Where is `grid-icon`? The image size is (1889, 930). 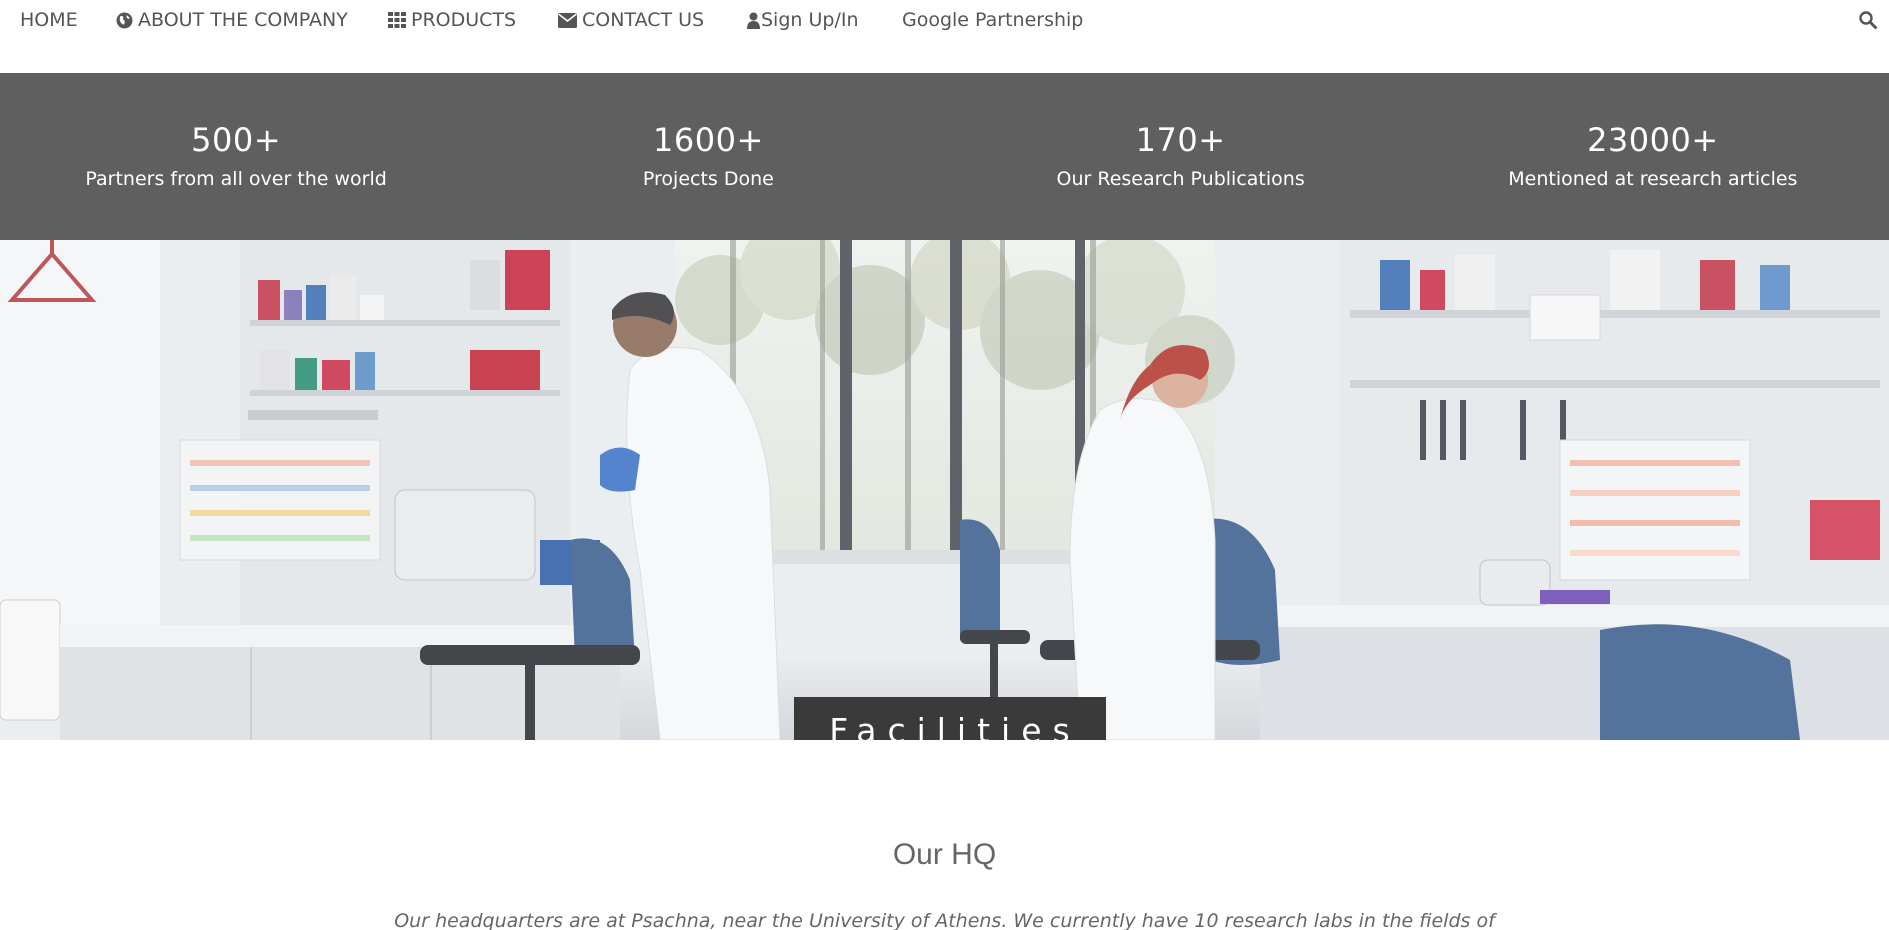
grid-icon is located at coordinates (397, 20).